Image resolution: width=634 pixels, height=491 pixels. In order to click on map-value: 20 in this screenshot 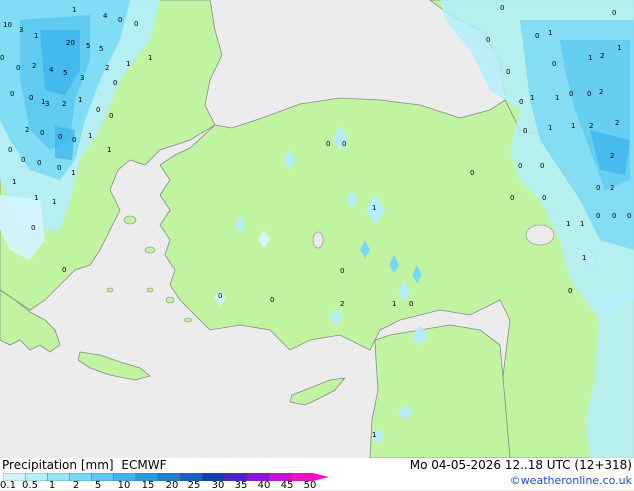, I will do `click(70, 43)`.